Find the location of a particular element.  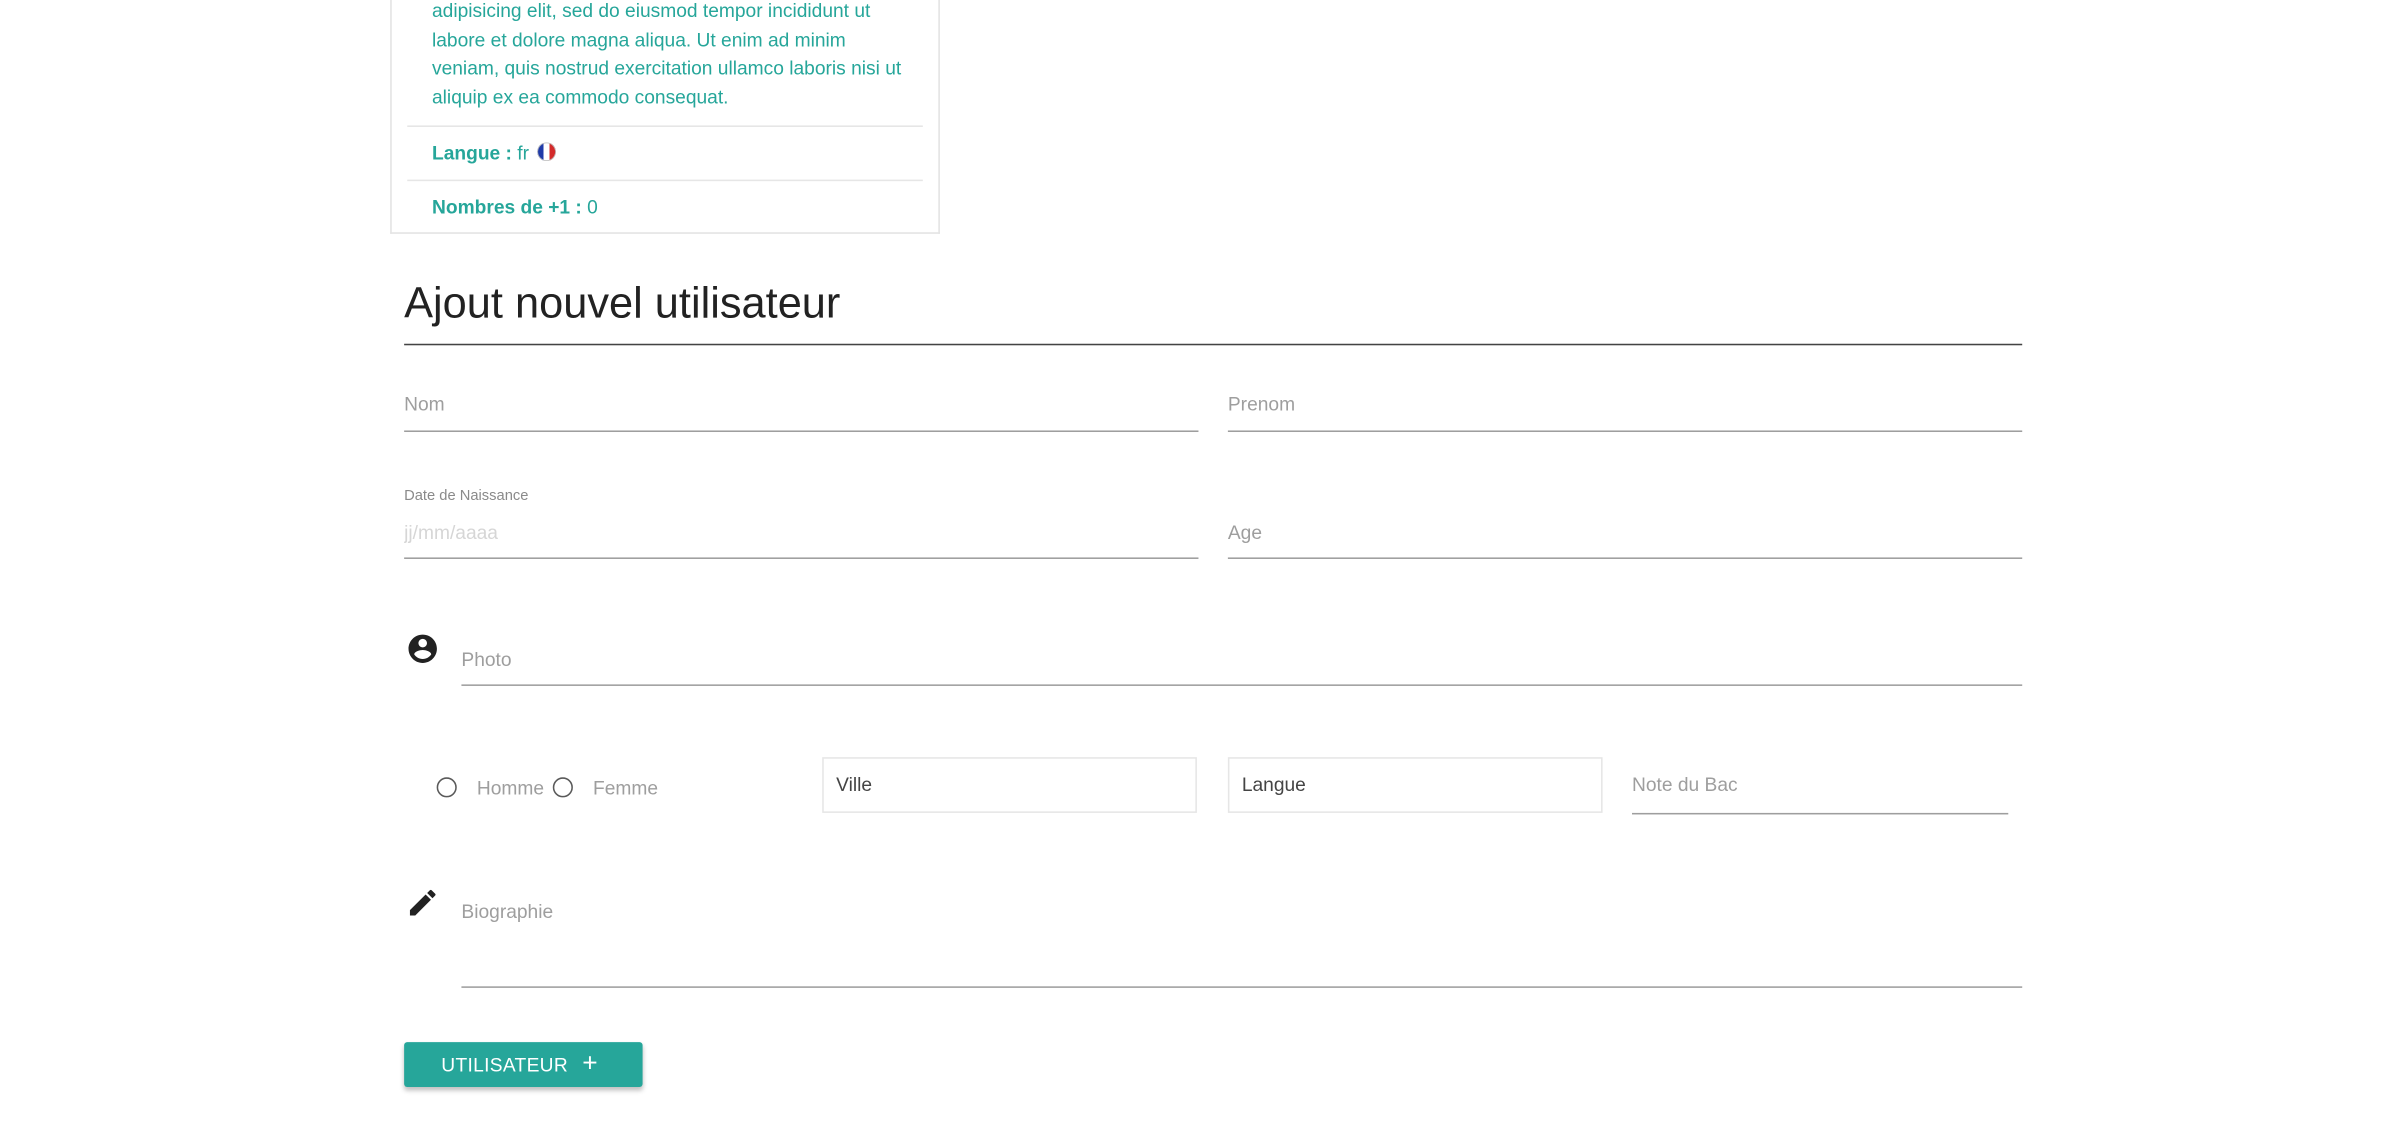

add-user-button-label: UTILISATEUR is located at coordinates (505, 1065).